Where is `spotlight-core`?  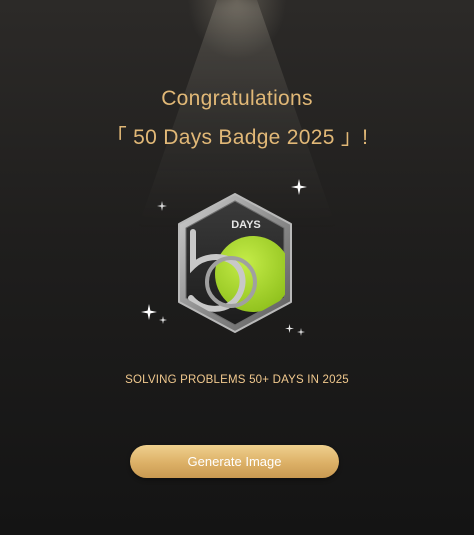 spotlight-core is located at coordinates (237, 30).